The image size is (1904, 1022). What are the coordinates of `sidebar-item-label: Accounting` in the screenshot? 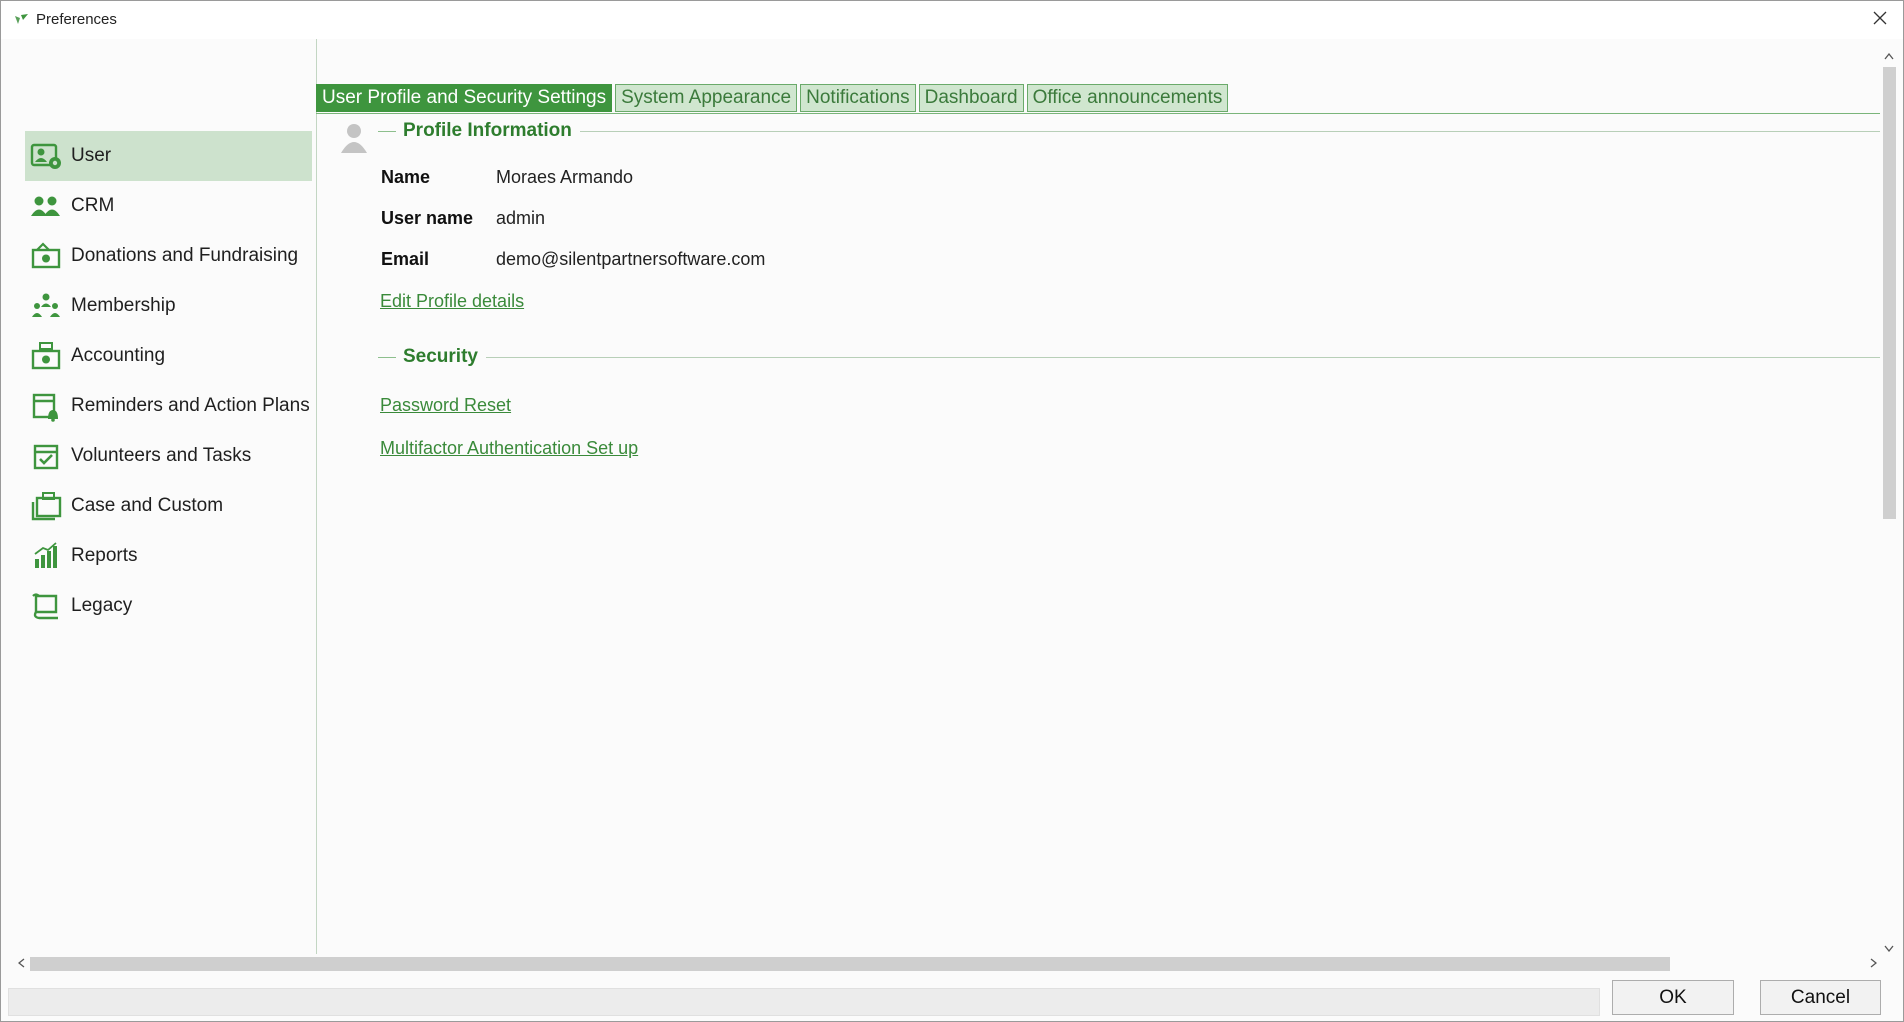 It's located at (118, 355).